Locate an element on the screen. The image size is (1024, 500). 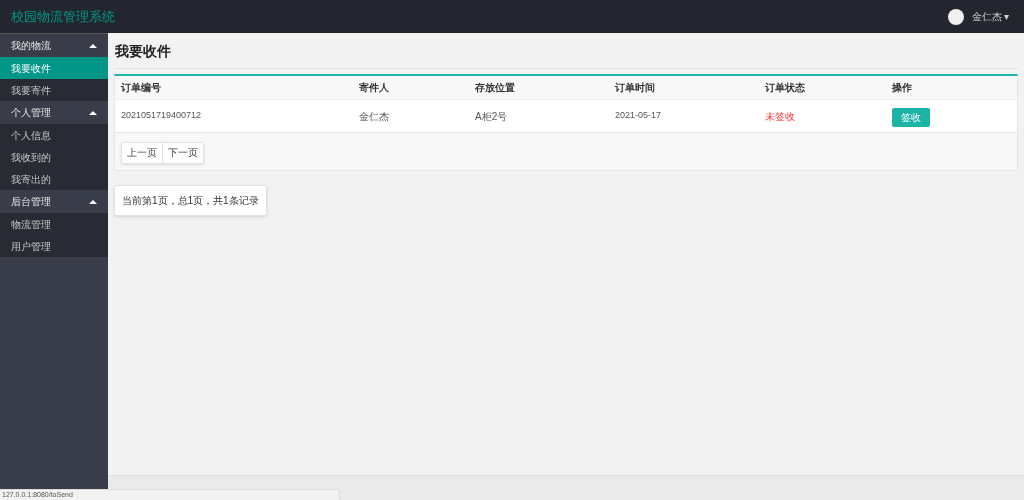
column-header: 订单编号 is located at coordinates (141, 88).